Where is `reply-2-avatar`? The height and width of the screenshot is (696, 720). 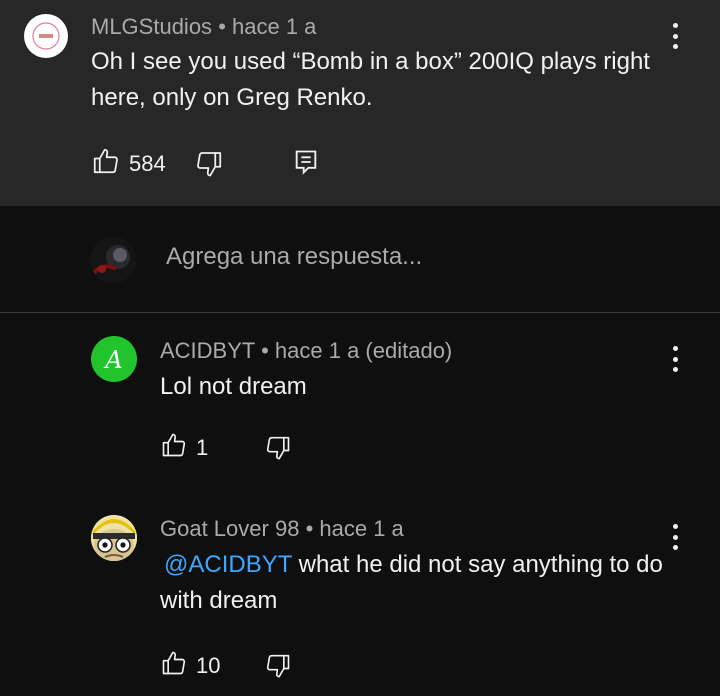 reply-2-avatar is located at coordinates (114, 538).